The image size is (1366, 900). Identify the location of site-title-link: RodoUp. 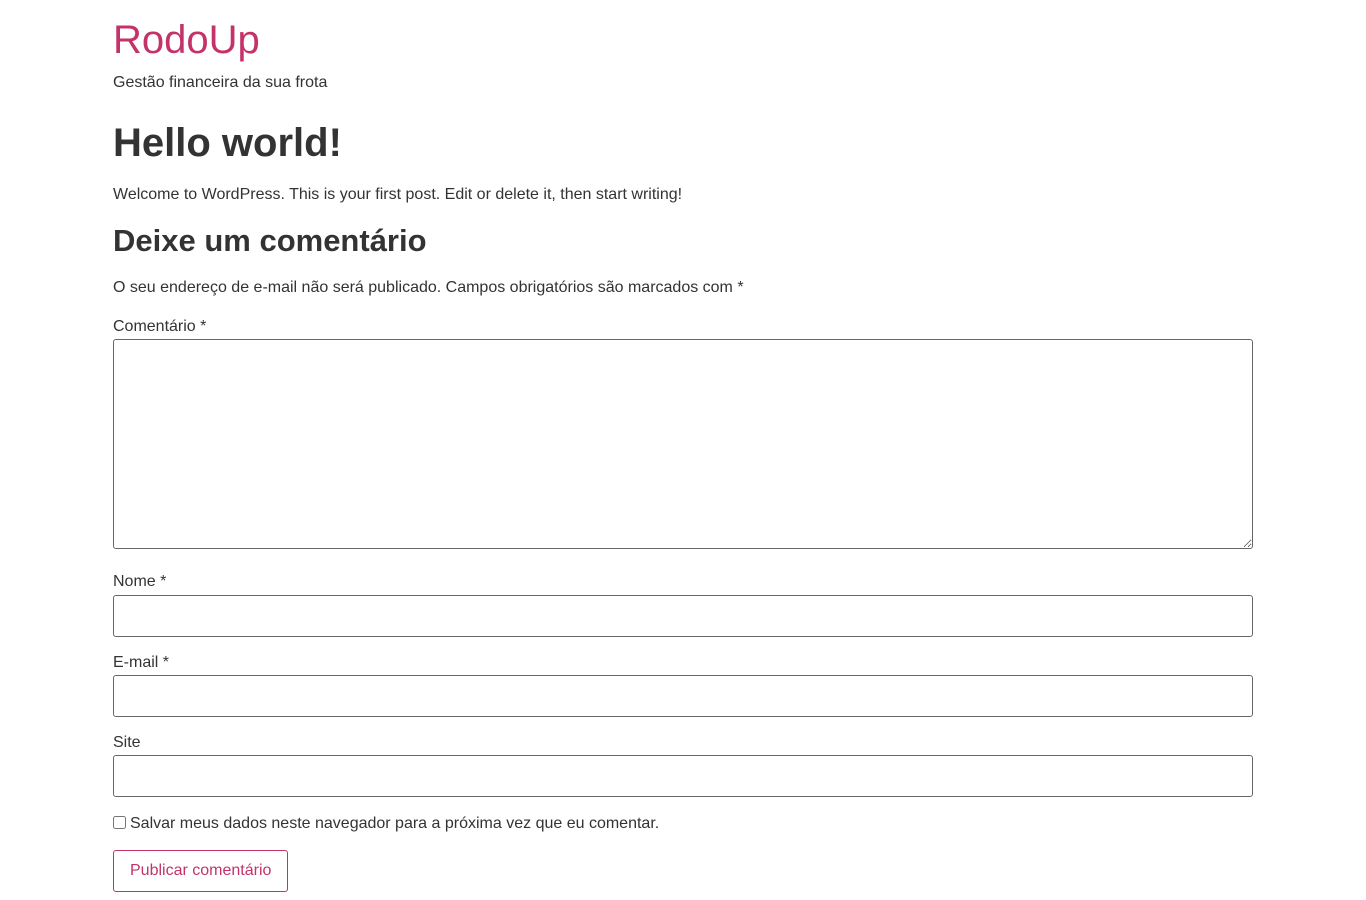
(186, 40).